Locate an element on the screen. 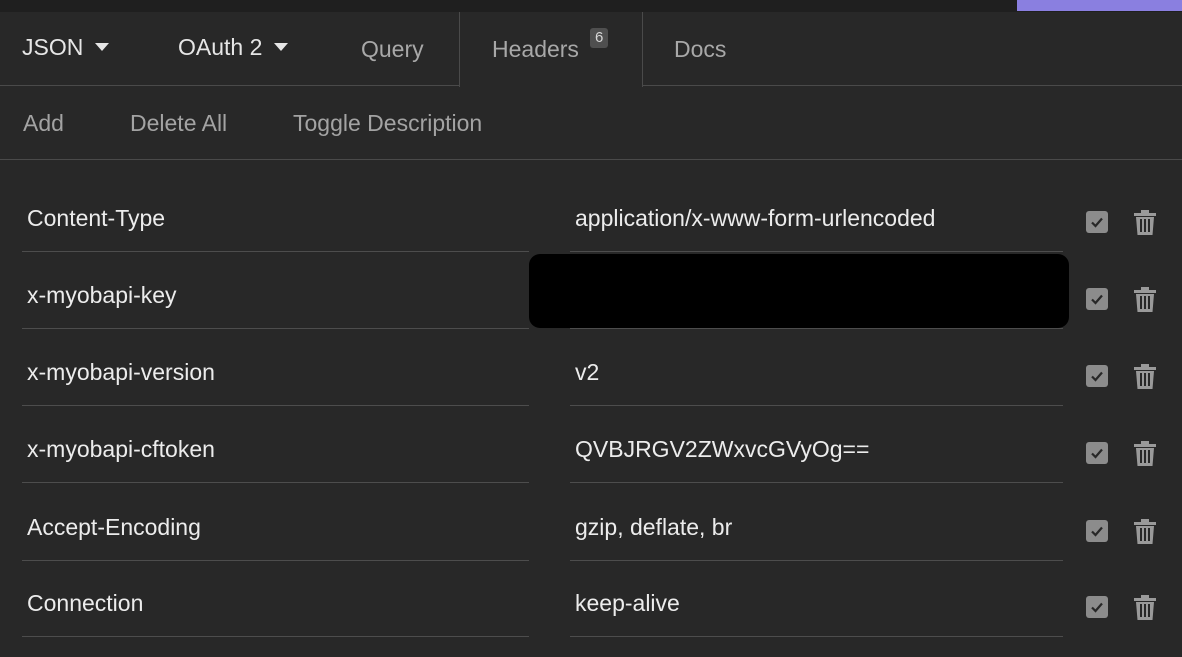 This screenshot has width=1182, height=657. header-row: x-myobapi-version v2 is located at coordinates (591, 378).